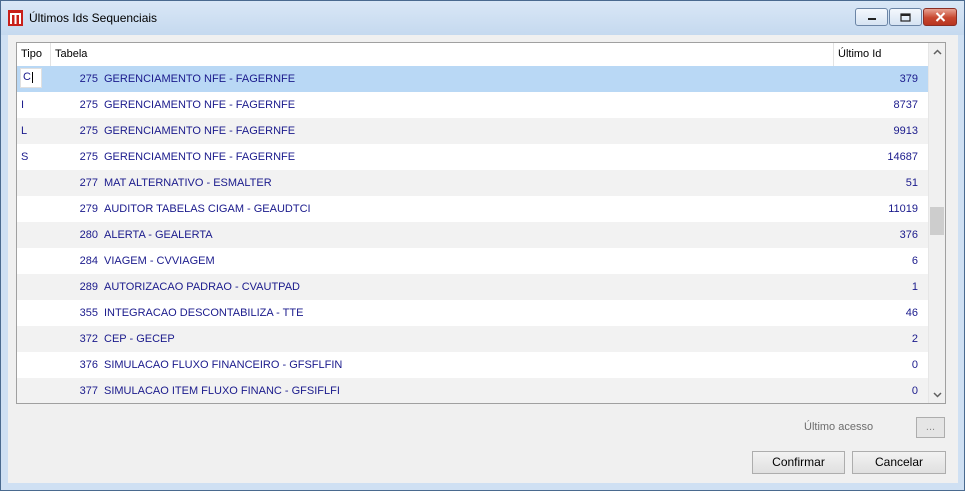 The height and width of the screenshot is (491, 965). I want to click on maximize-icon, so click(905, 17).